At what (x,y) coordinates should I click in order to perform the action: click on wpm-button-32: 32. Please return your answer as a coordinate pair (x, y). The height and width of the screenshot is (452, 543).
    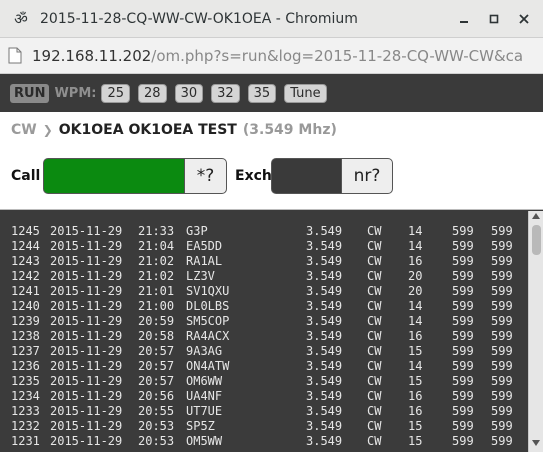
    Looking at the image, I should click on (225, 93).